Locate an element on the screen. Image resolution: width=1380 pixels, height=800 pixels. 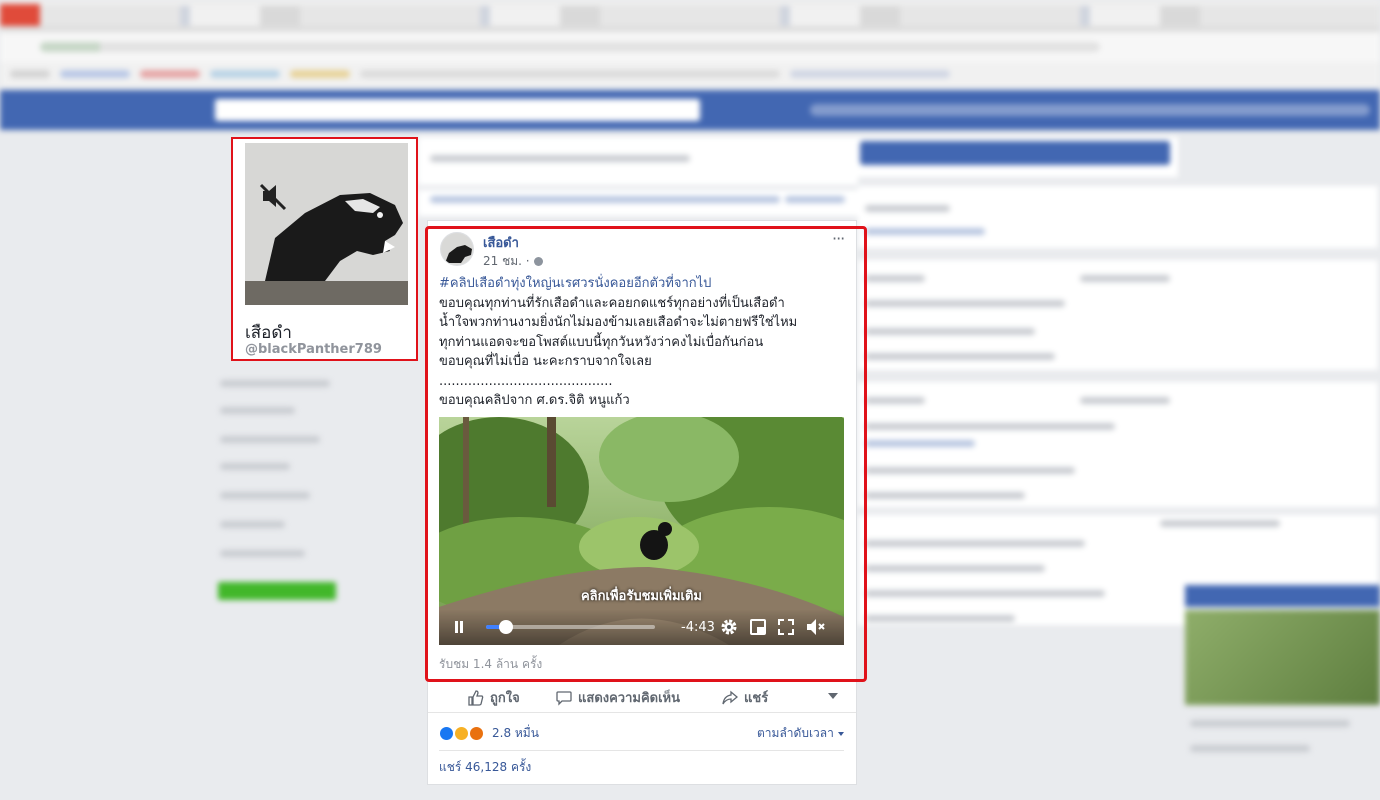
globe-icon is located at coordinates (538, 261).